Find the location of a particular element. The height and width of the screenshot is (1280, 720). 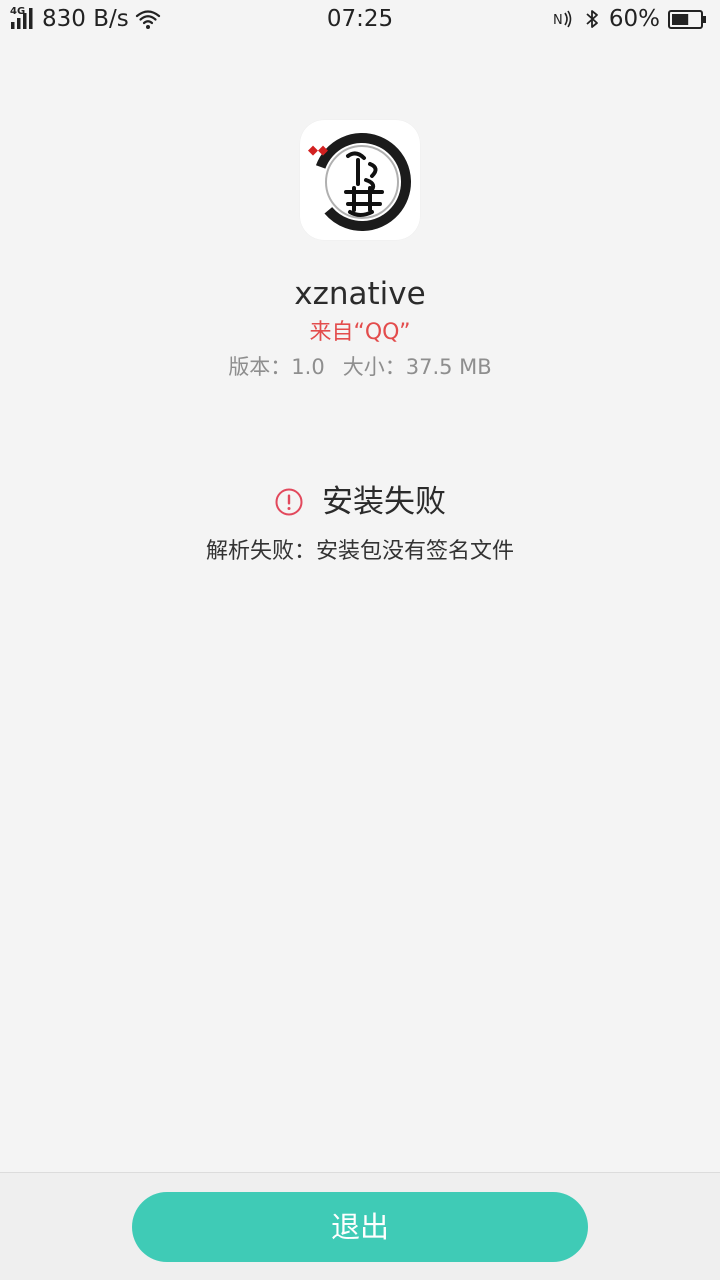

battery-percent: 60% is located at coordinates (634, 19).